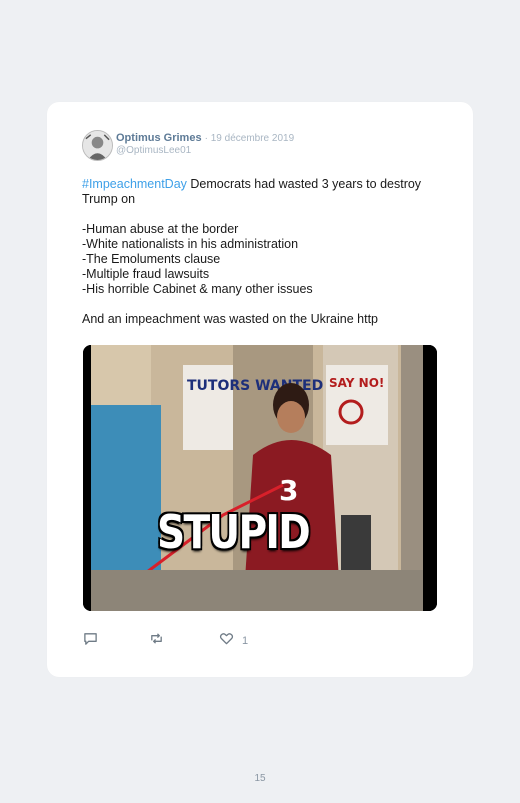  I want to click on author-line: Optimus Grimes · 19 décembre 2019, so click(205, 138).